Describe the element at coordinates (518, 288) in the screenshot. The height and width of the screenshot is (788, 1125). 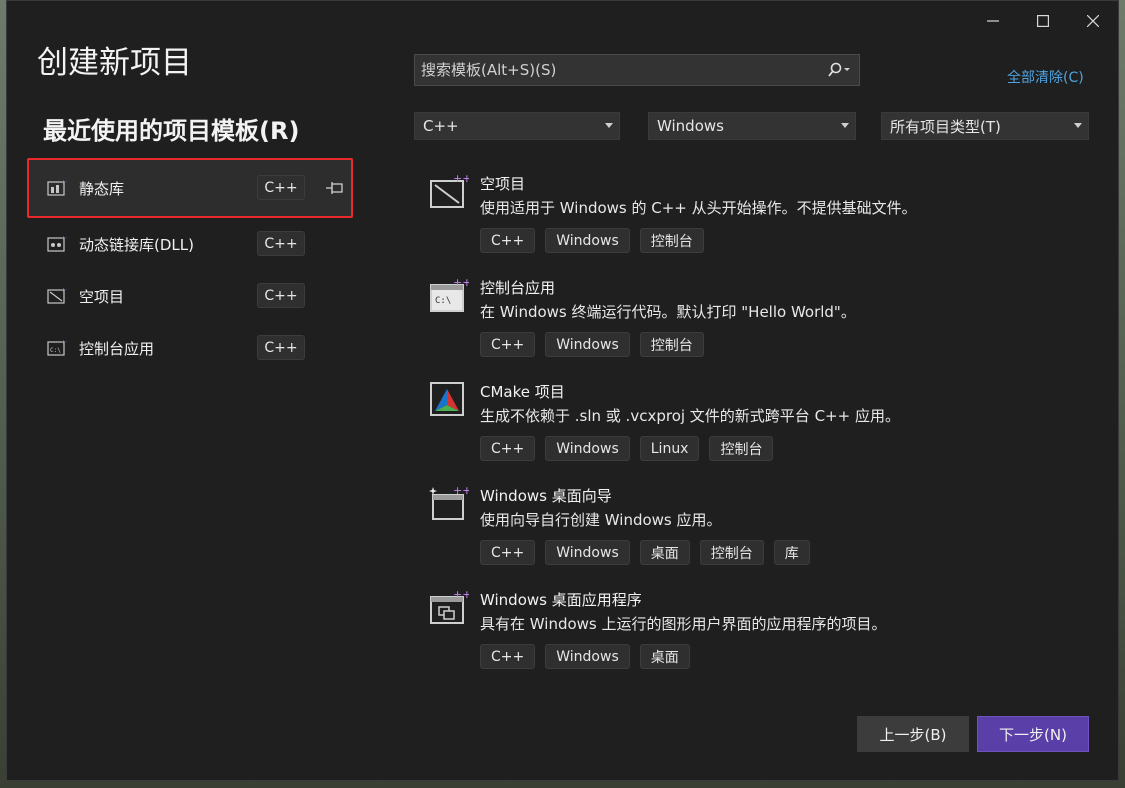
I see `template-name: 控制台应用` at that location.